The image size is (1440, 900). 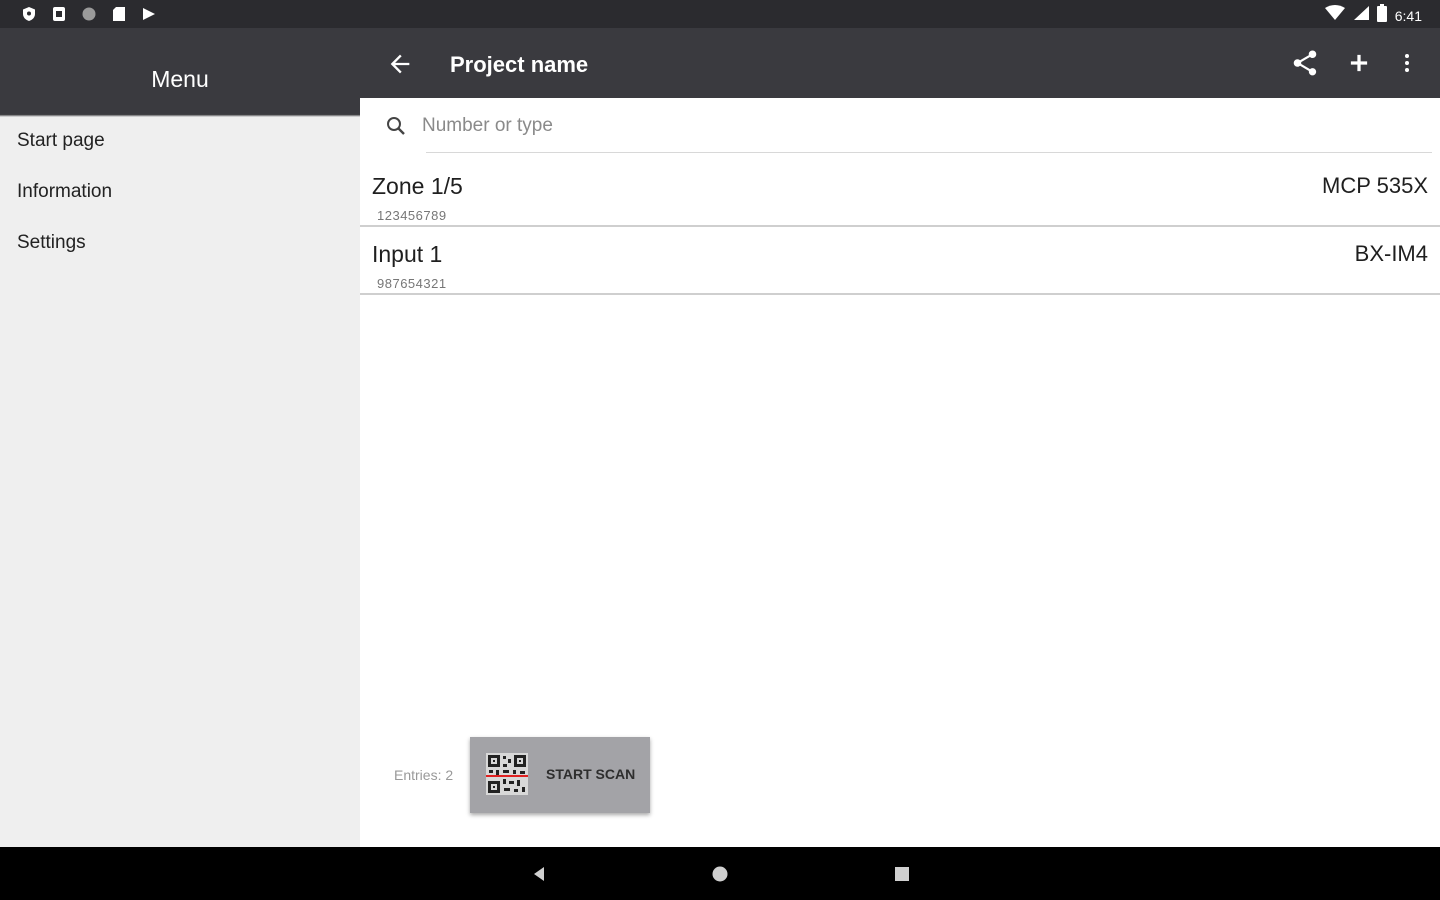 What do you see at coordinates (400, 64) in the screenshot?
I see `back-arrow-icon` at bounding box center [400, 64].